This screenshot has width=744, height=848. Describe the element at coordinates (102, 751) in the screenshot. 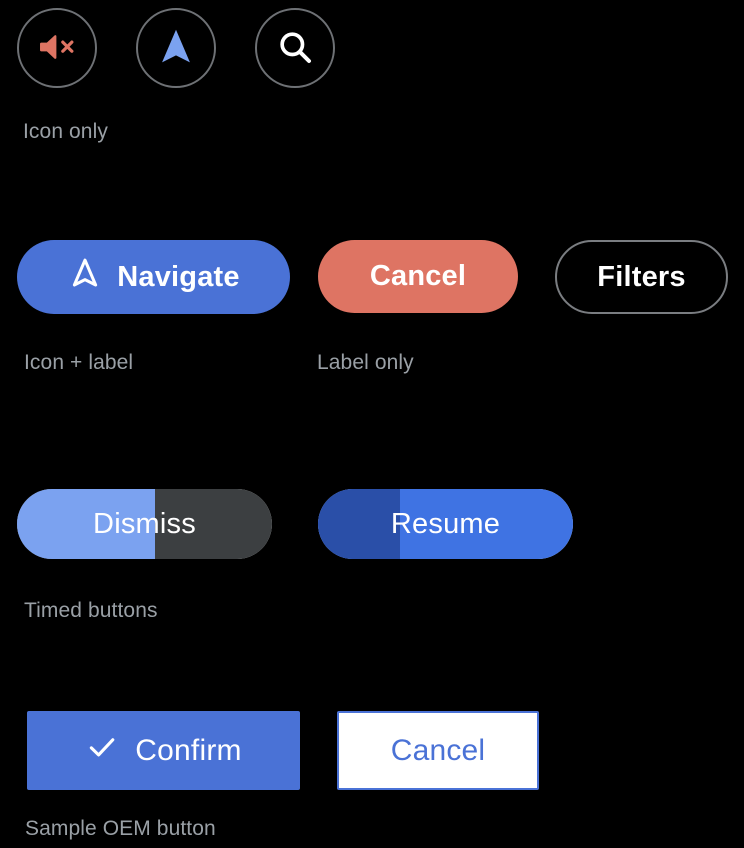

I see `check-icon` at that location.